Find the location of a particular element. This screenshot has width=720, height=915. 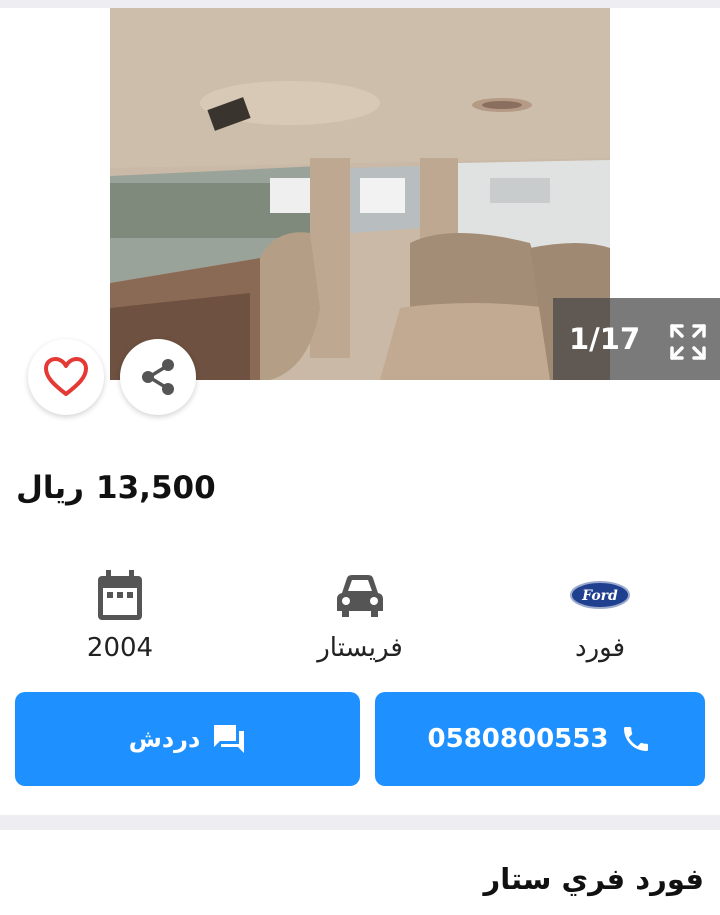

heart-icon is located at coordinates (66, 376).